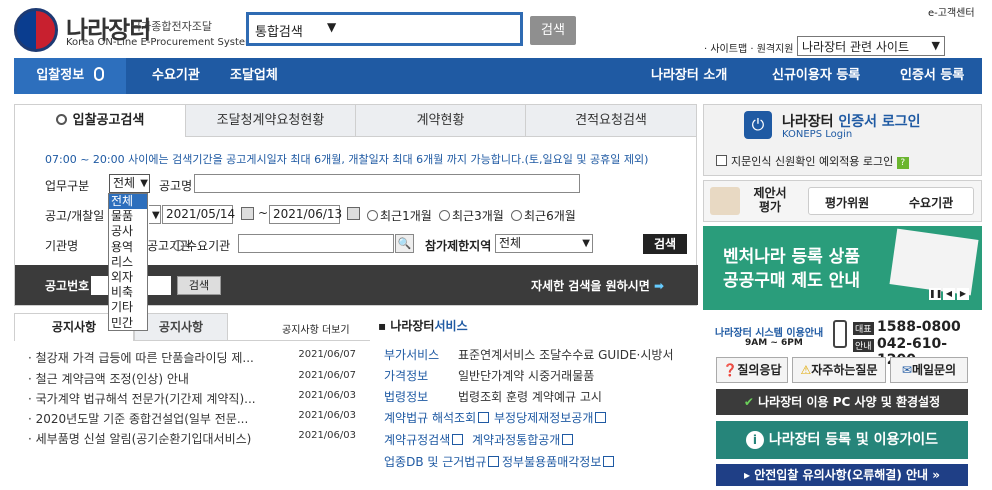 The width and height of the screenshot is (992, 490). I want to click on agency-name-input, so click(316, 243).